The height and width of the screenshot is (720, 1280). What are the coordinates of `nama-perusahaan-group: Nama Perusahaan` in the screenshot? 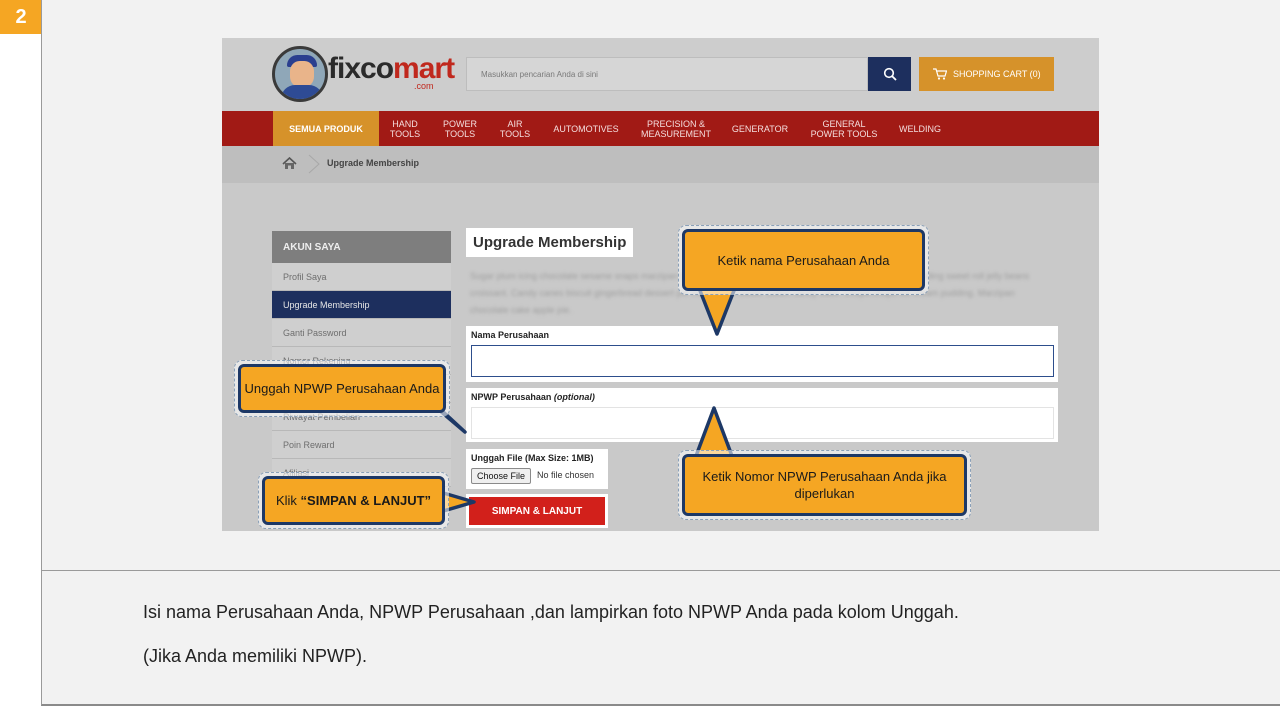 It's located at (762, 354).